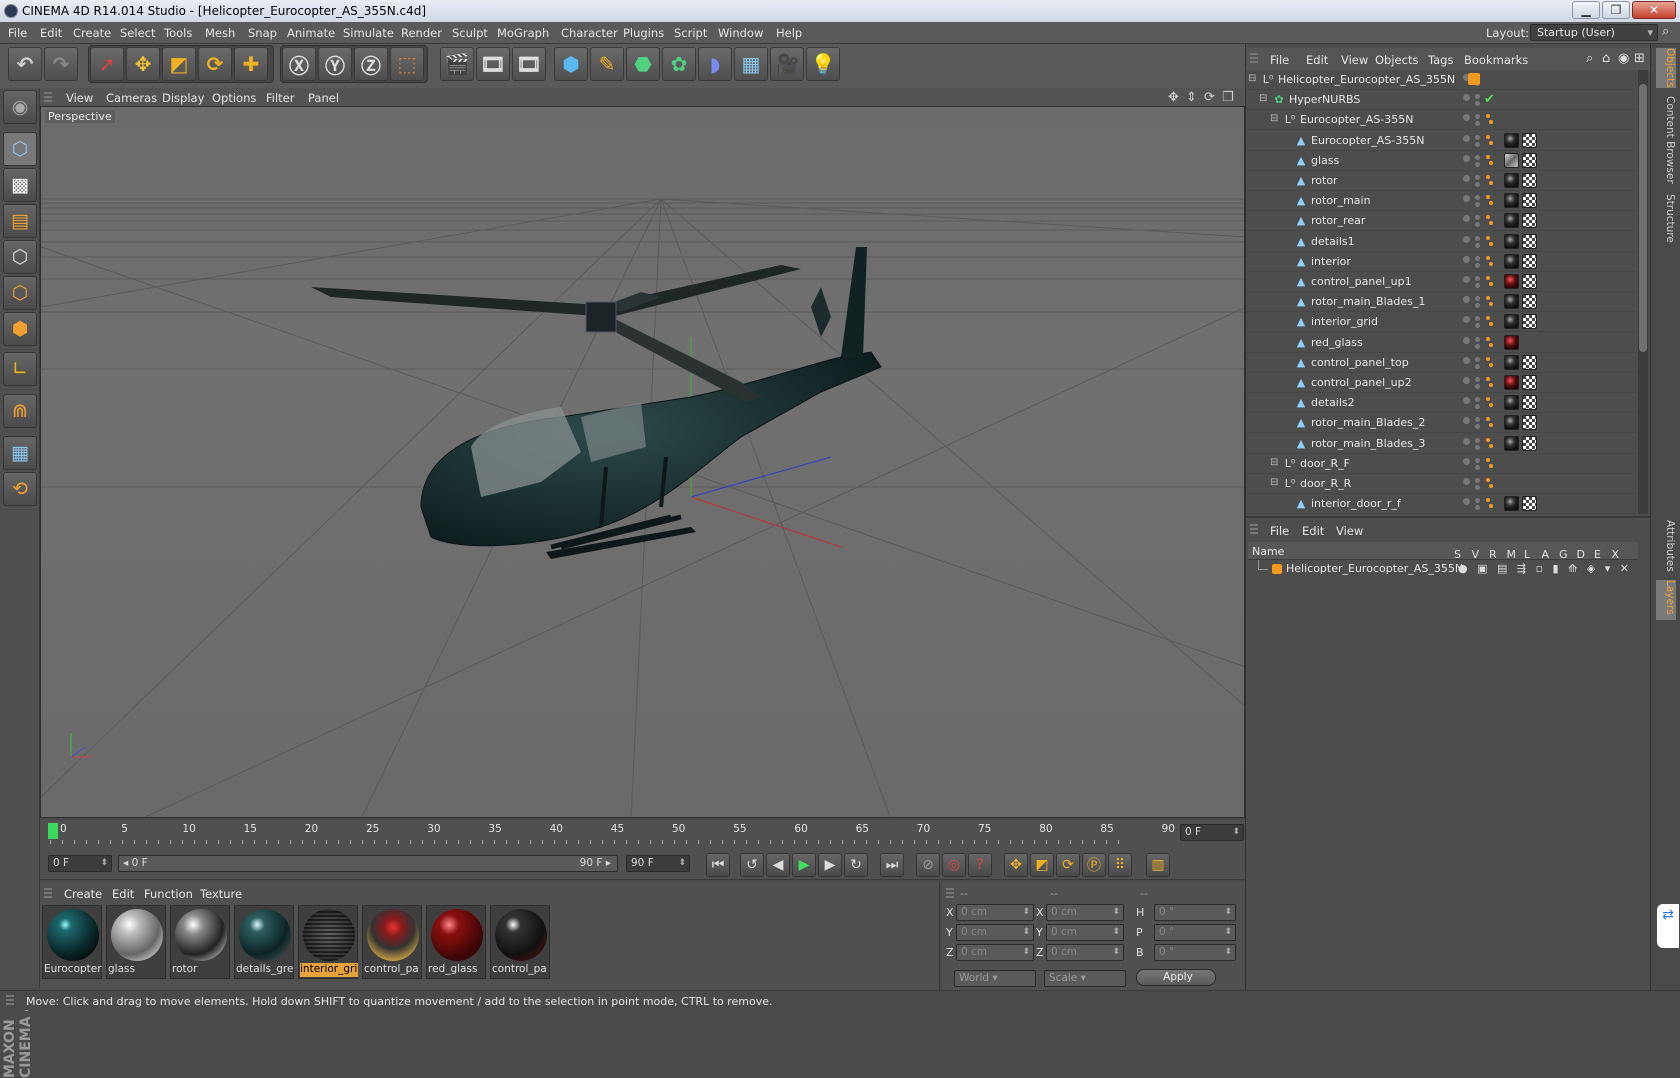  What do you see at coordinates (200, 942) in the screenshot?
I see `material-swatch: rotor` at bounding box center [200, 942].